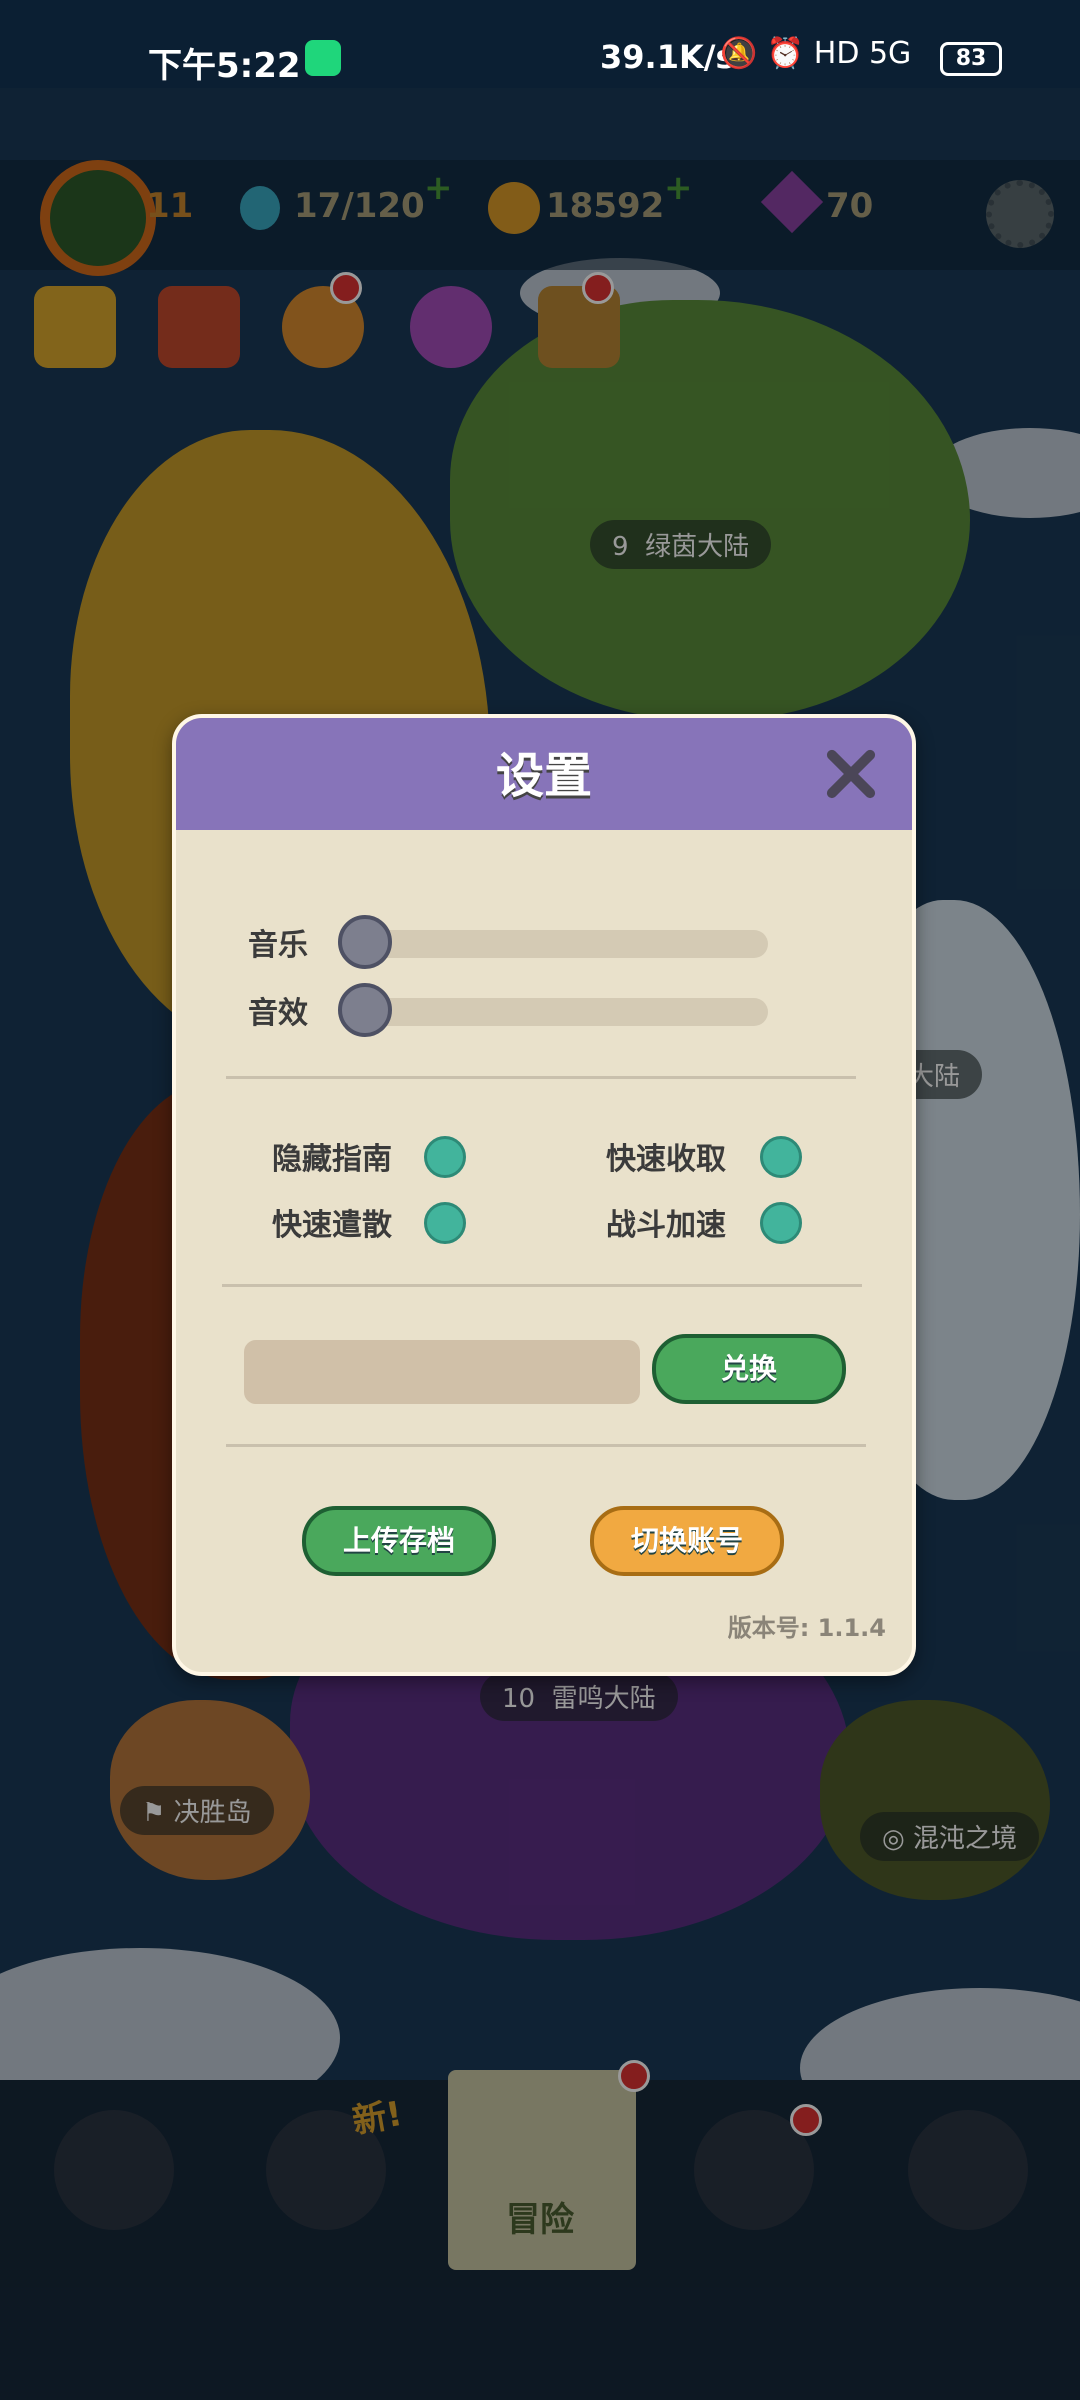  What do you see at coordinates (749, 1369) in the screenshot?
I see `redeem-button: 兑换` at bounding box center [749, 1369].